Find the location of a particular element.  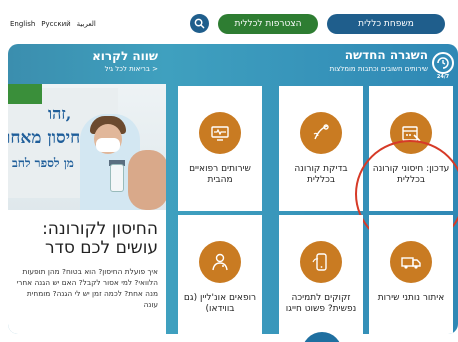

join-button: הצטרפות לכללית is located at coordinates (268, 24).